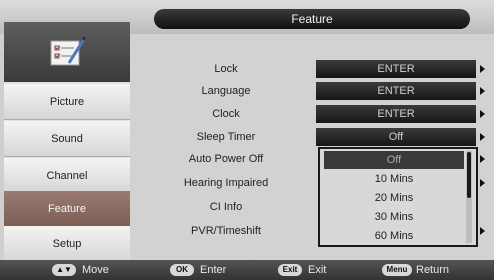 This screenshot has height=280, width=494. I want to click on menu-key-icon: Menu, so click(397, 270).